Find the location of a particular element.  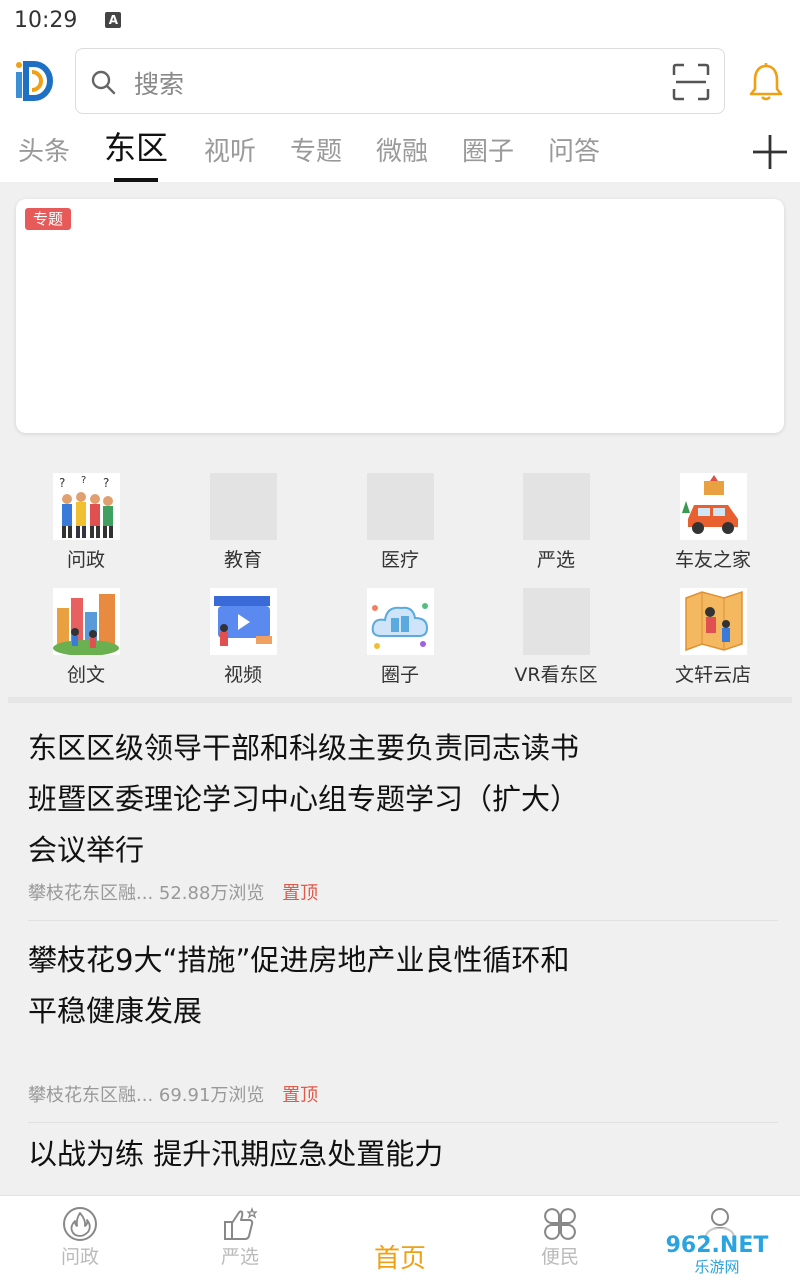

medical-image-placeholder is located at coordinates (400, 506).